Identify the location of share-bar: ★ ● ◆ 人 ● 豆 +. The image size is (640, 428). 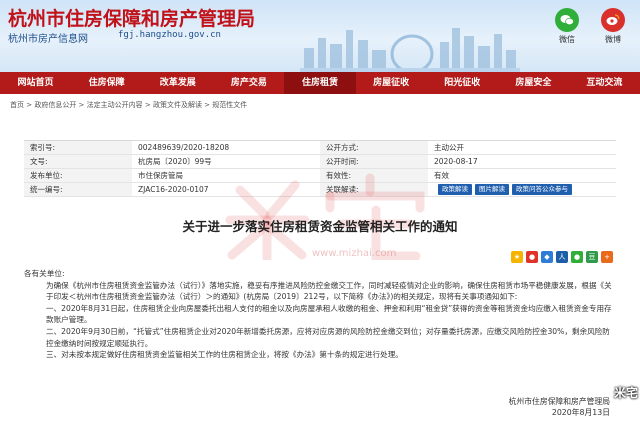
(562, 257).